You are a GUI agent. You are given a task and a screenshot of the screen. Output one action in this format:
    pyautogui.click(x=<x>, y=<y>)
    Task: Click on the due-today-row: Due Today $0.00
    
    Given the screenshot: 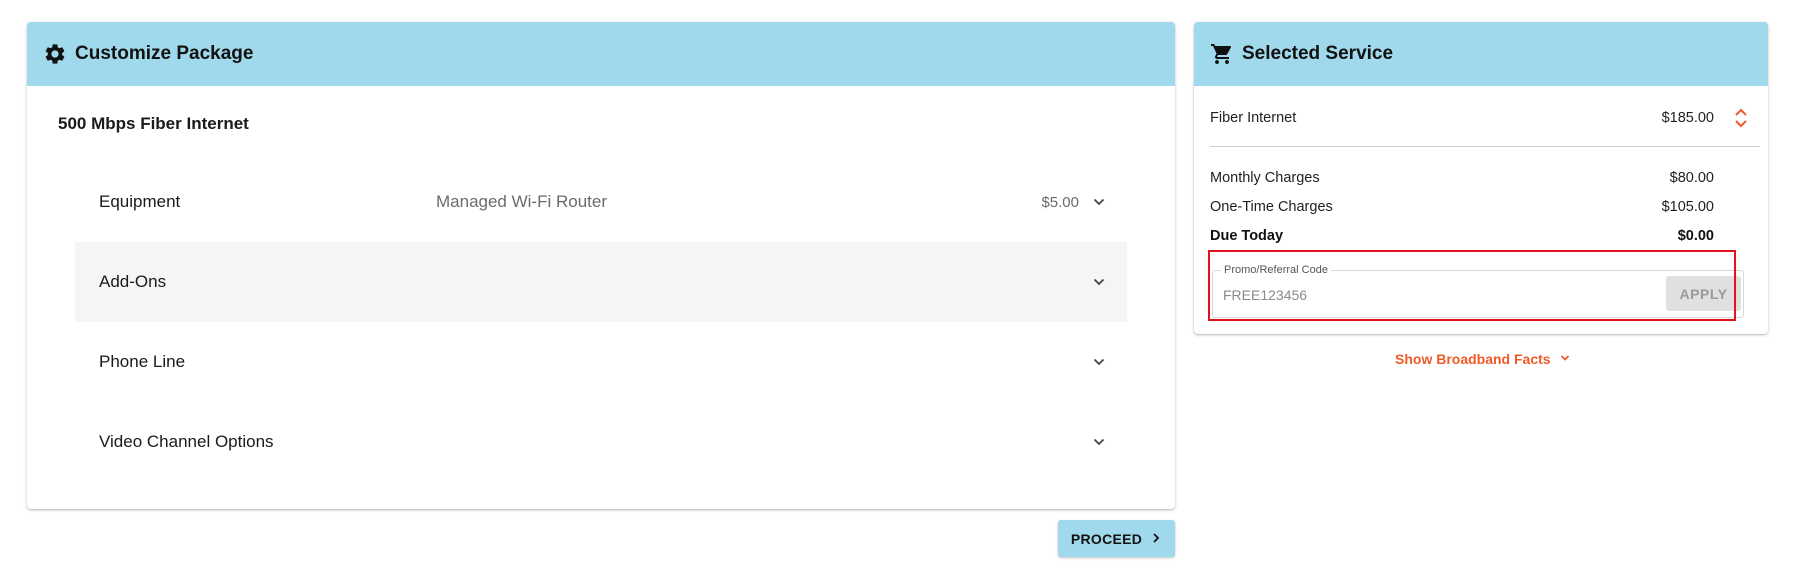 What is the action you would take?
    pyautogui.click(x=1462, y=236)
    